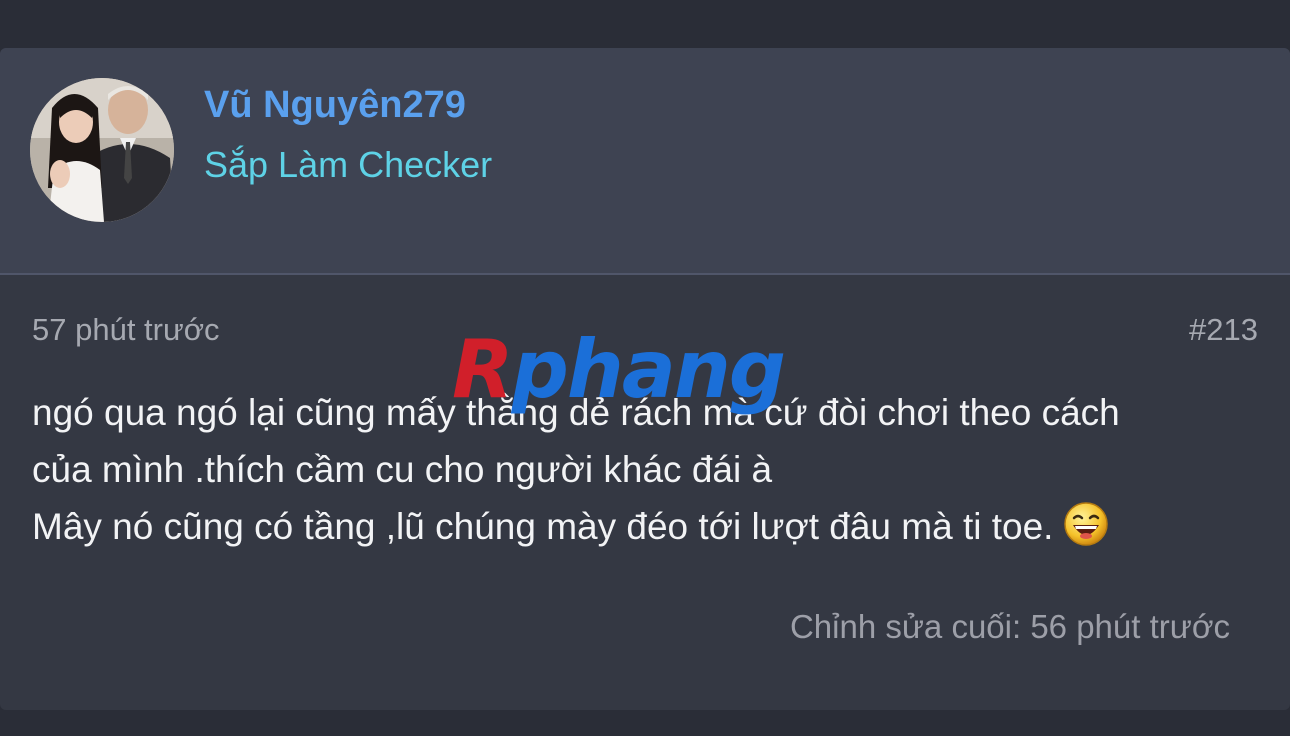 Image resolution: width=1290 pixels, height=736 pixels. I want to click on post-number: #213, so click(1223, 330).